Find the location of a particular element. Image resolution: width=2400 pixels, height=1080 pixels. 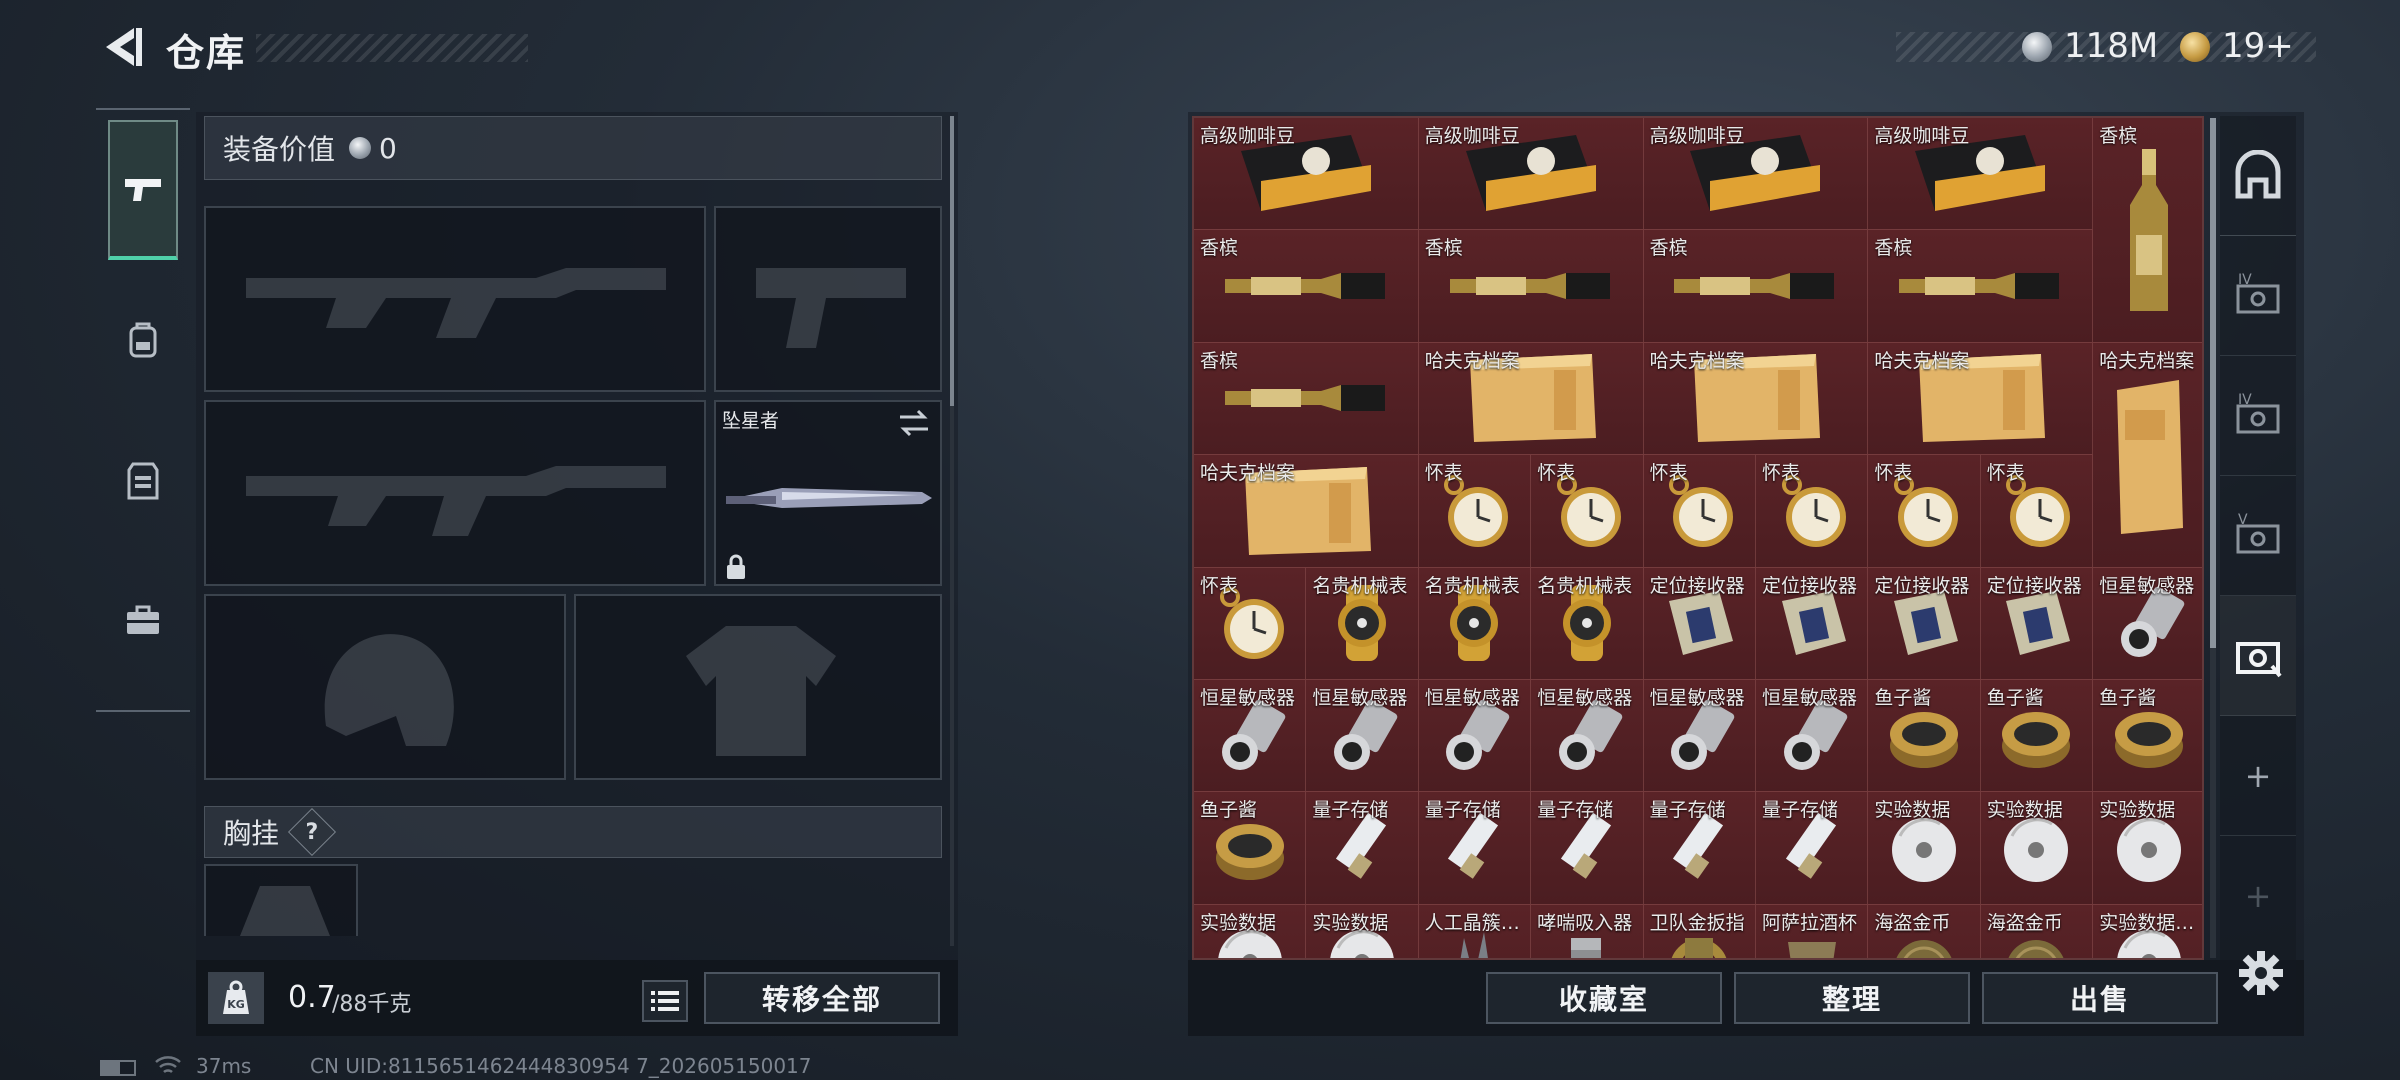

currency-amount: 118M is located at coordinates (2111, 46).